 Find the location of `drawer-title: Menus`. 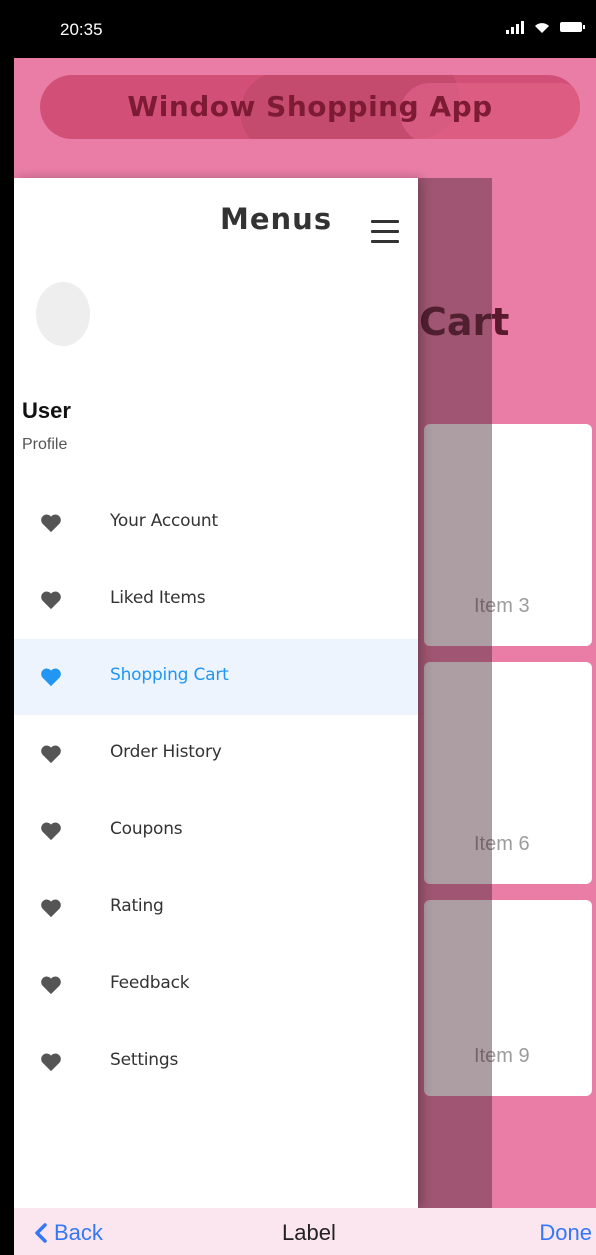

drawer-title: Menus is located at coordinates (276, 219).